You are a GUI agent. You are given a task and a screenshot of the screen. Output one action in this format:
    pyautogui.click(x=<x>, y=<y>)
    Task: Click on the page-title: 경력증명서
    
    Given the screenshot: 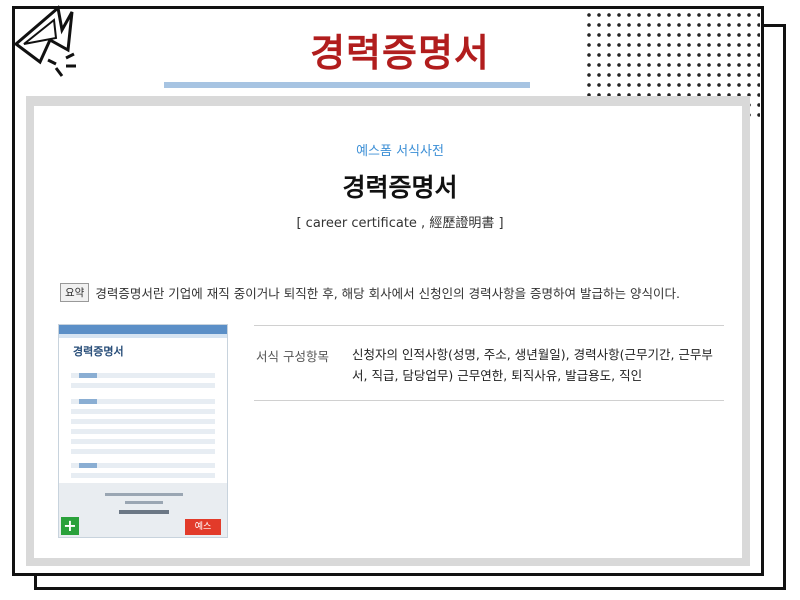 What is the action you would take?
    pyautogui.click(x=400, y=53)
    